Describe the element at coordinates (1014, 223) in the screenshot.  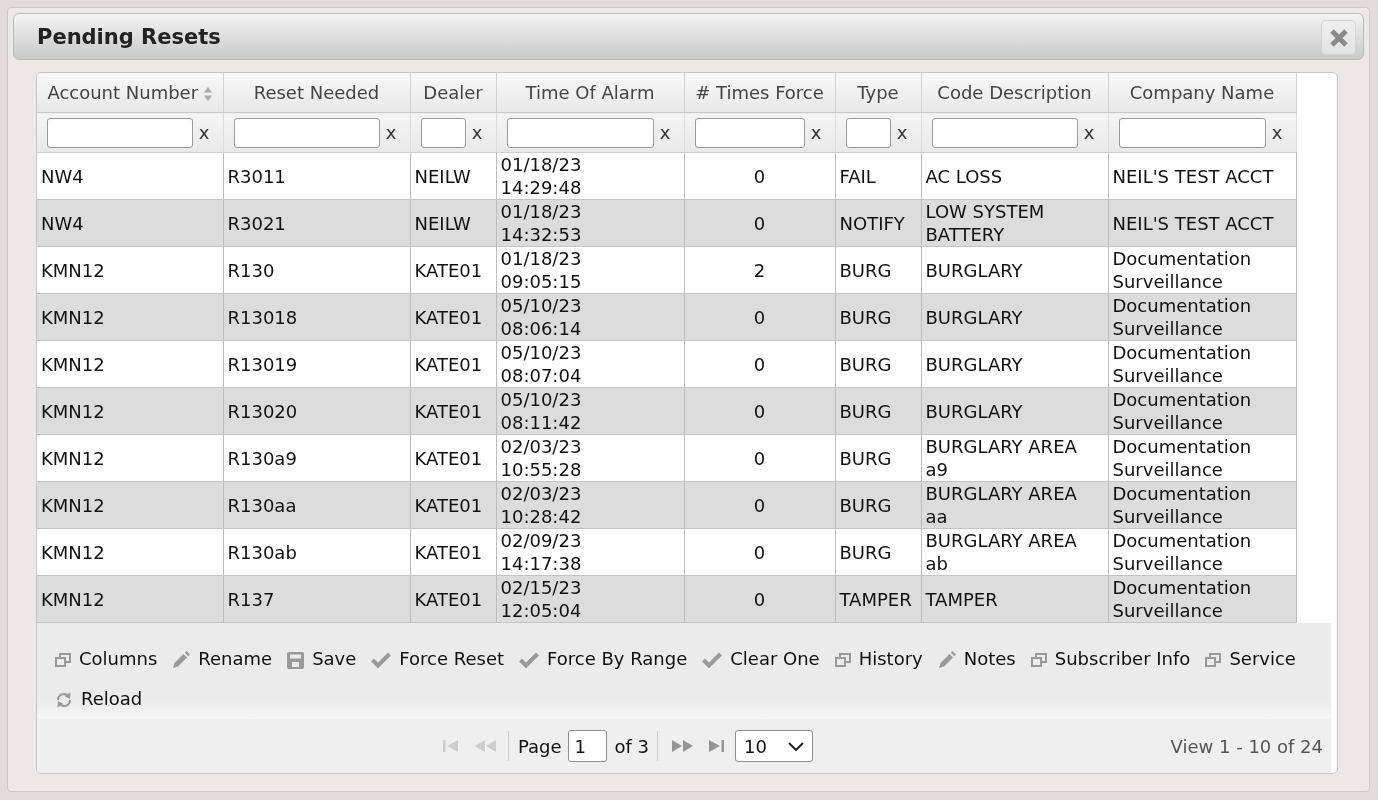
I see `table-cell: LOW SYSTEM BATTERY` at that location.